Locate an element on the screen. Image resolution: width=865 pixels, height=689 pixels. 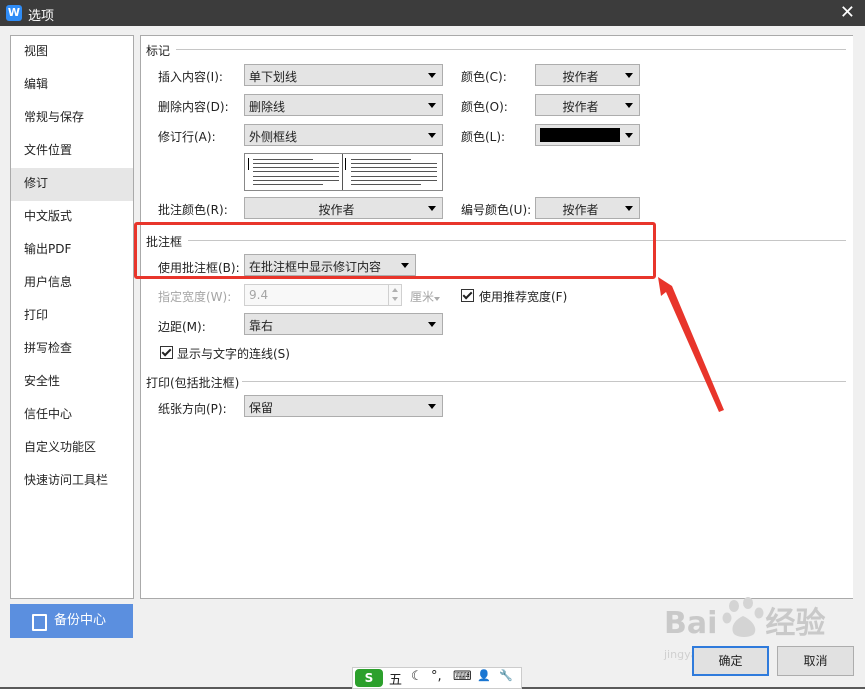
backup-center-button: 备份中心 is located at coordinates (71, 621).